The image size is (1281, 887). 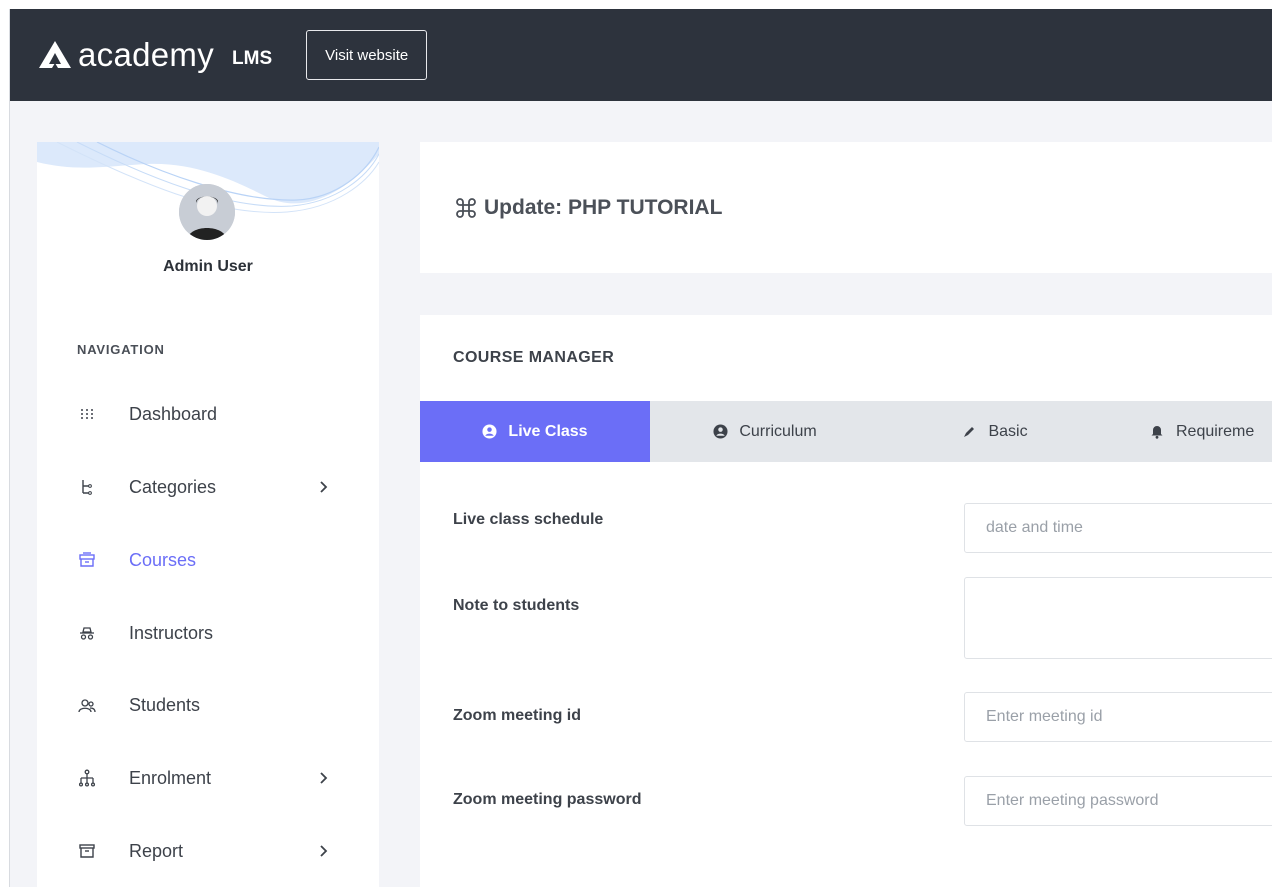 What do you see at coordinates (87, 560) in the screenshot?
I see `archive-box-icon` at bounding box center [87, 560].